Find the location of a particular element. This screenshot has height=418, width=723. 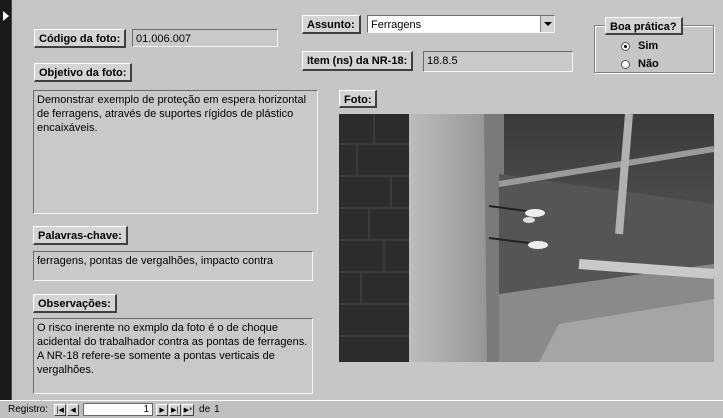

assunto-label: Assunto: is located at coordinates (331, 24).